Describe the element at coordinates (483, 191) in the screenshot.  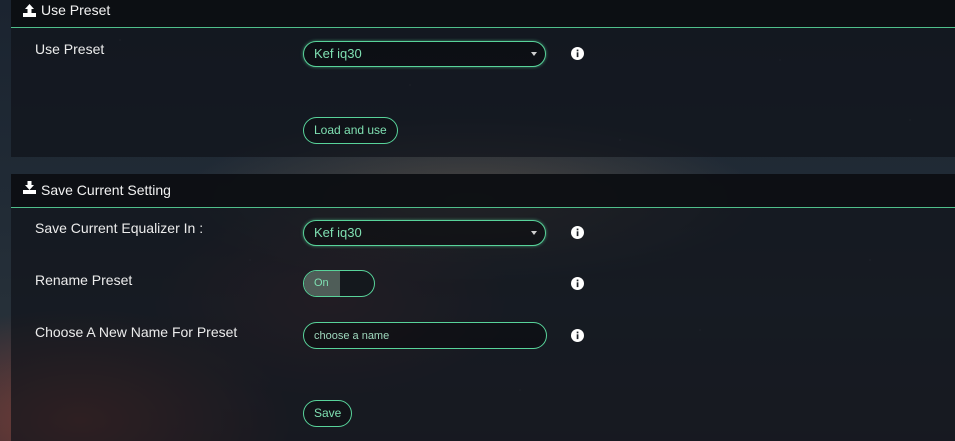
I see `save-setting-header: Save Current Setting` at that location.